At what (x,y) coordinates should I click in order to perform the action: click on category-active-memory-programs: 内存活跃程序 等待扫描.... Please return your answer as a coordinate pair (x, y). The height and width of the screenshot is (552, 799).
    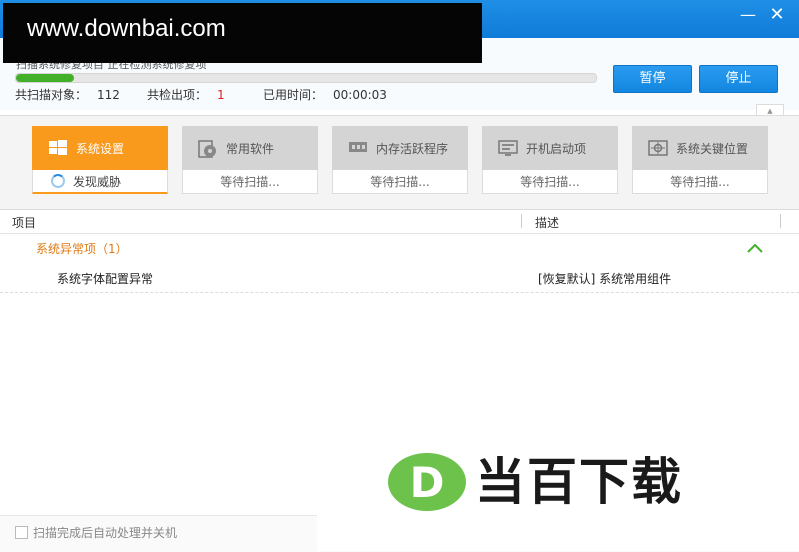
    Looking at the image, I should click on (400, 161).